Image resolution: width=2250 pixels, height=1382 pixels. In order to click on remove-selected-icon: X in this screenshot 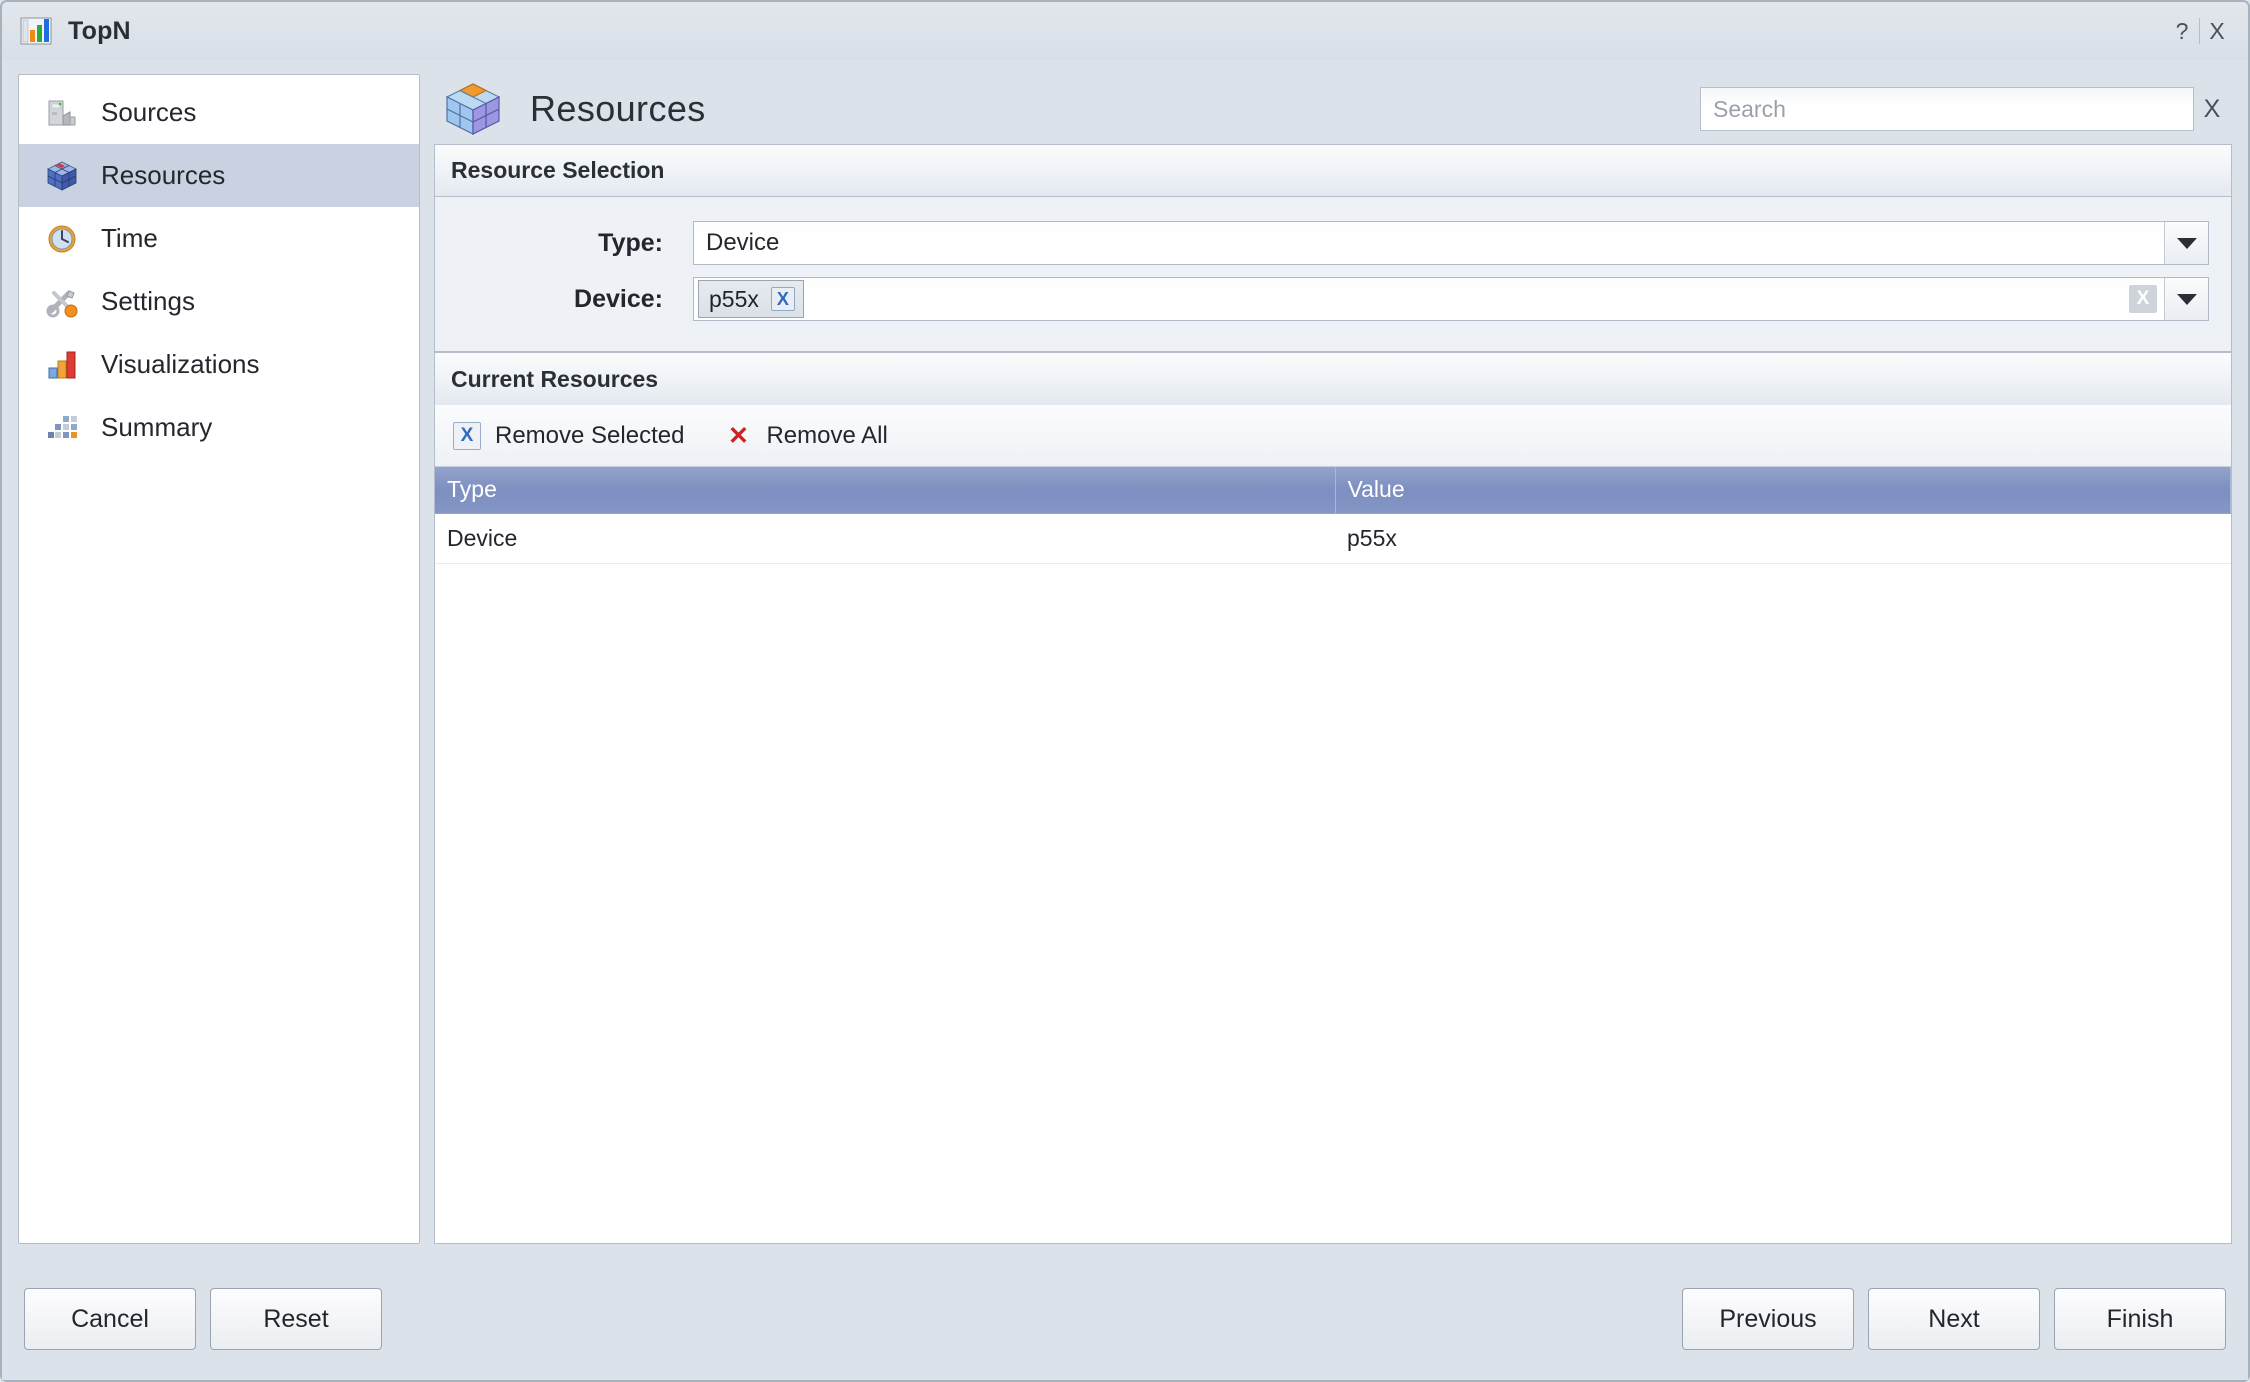, I will do `click(467, 435)`.